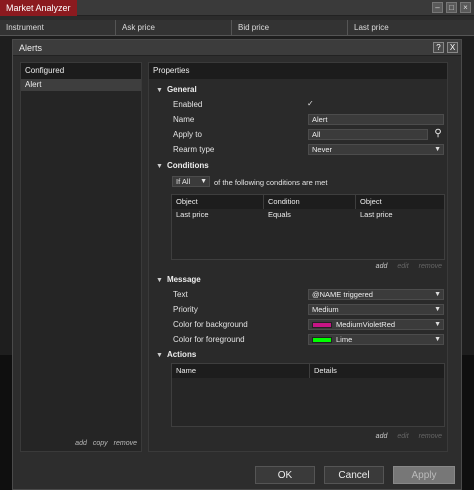 The image size is (474, 490). I want to click on name-label: Name, so click(184, 119).